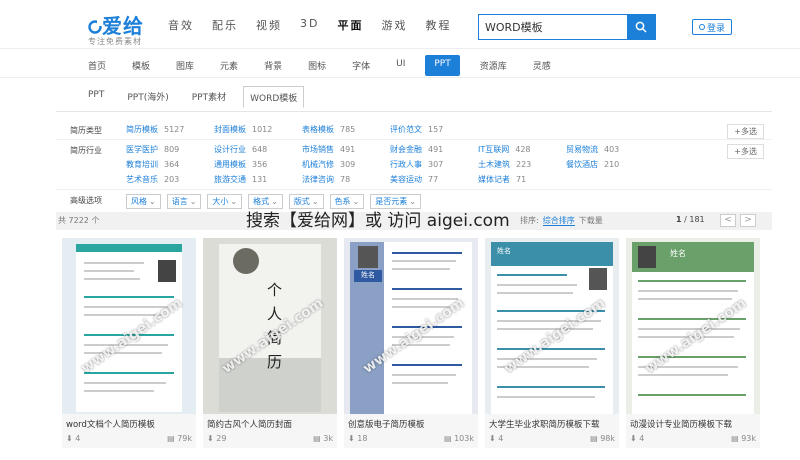 The width and height of the screenshot is (800, 460). What do you see at coordinates (273, 65) in the screenshot?
I see `category-tab: 背景` at bounding box center [273, 65].